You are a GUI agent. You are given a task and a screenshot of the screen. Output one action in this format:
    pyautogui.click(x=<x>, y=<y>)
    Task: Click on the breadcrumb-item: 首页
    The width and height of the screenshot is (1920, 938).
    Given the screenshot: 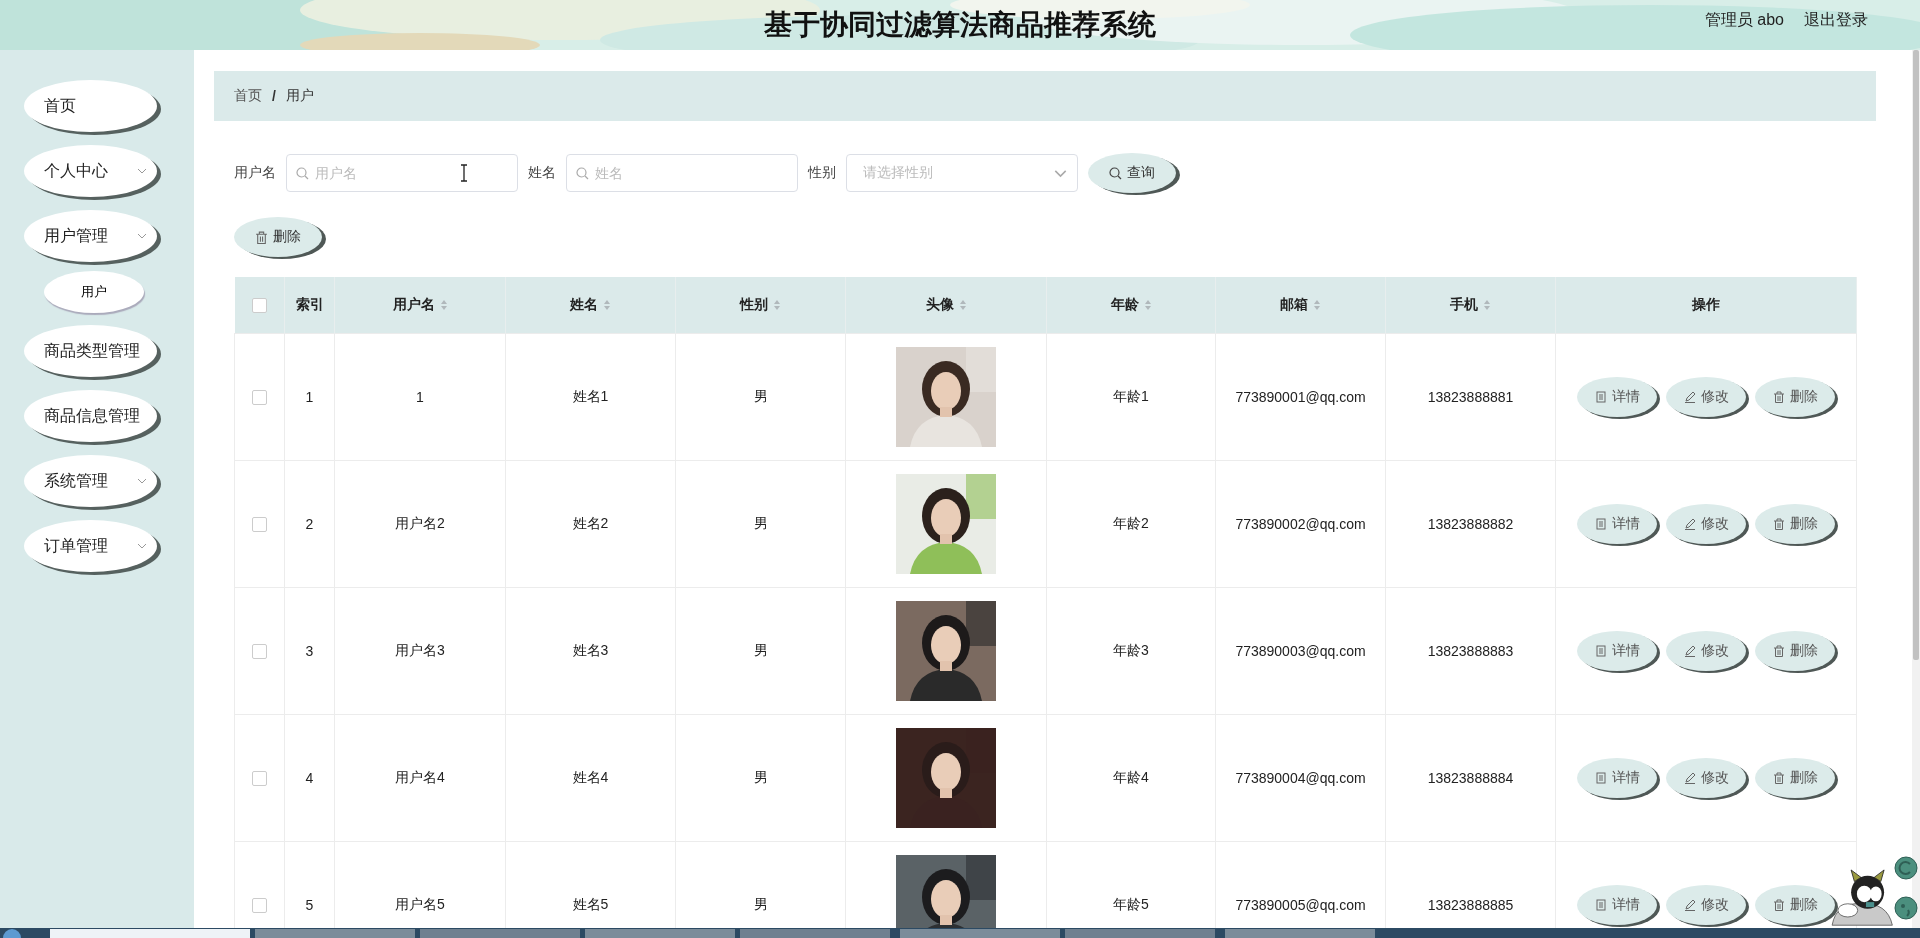 What is the action you would take?
    pyautogui.click(x=248, y=96)
    